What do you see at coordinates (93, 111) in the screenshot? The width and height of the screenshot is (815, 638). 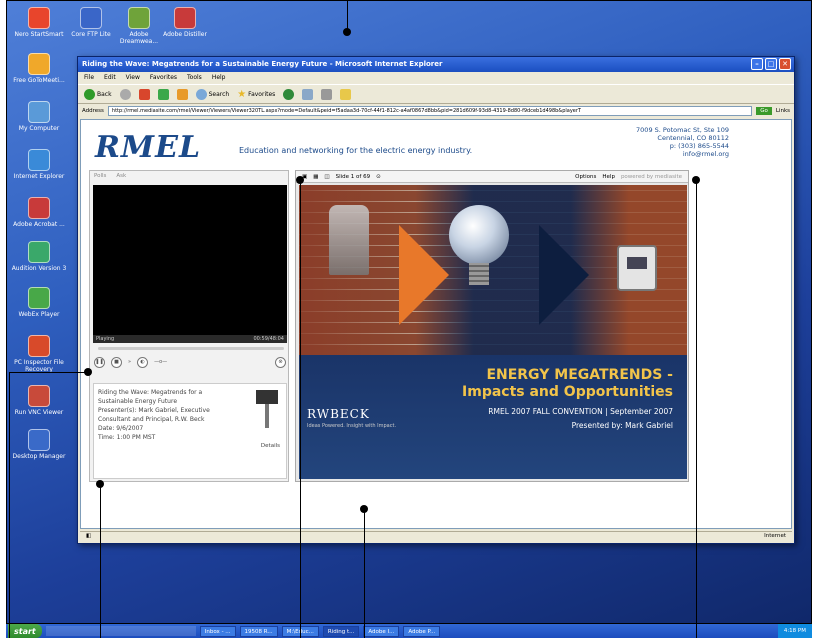 I see `address-label: Address` at bounding box center [93, 111].